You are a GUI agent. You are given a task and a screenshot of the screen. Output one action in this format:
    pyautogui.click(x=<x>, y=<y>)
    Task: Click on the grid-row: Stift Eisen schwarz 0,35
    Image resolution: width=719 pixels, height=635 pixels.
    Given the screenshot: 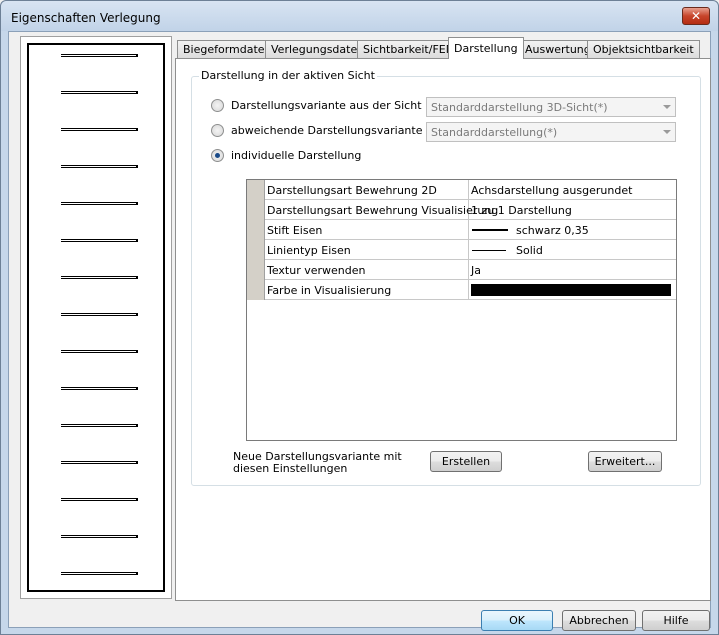 What is the action you would take?
    pyautogui.click(x=461, y=230)
    